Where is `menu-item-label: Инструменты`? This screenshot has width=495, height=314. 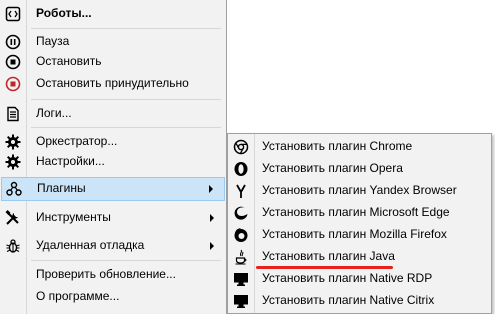 menu-item-label: Инструменты is located at coordinates (73, 217).